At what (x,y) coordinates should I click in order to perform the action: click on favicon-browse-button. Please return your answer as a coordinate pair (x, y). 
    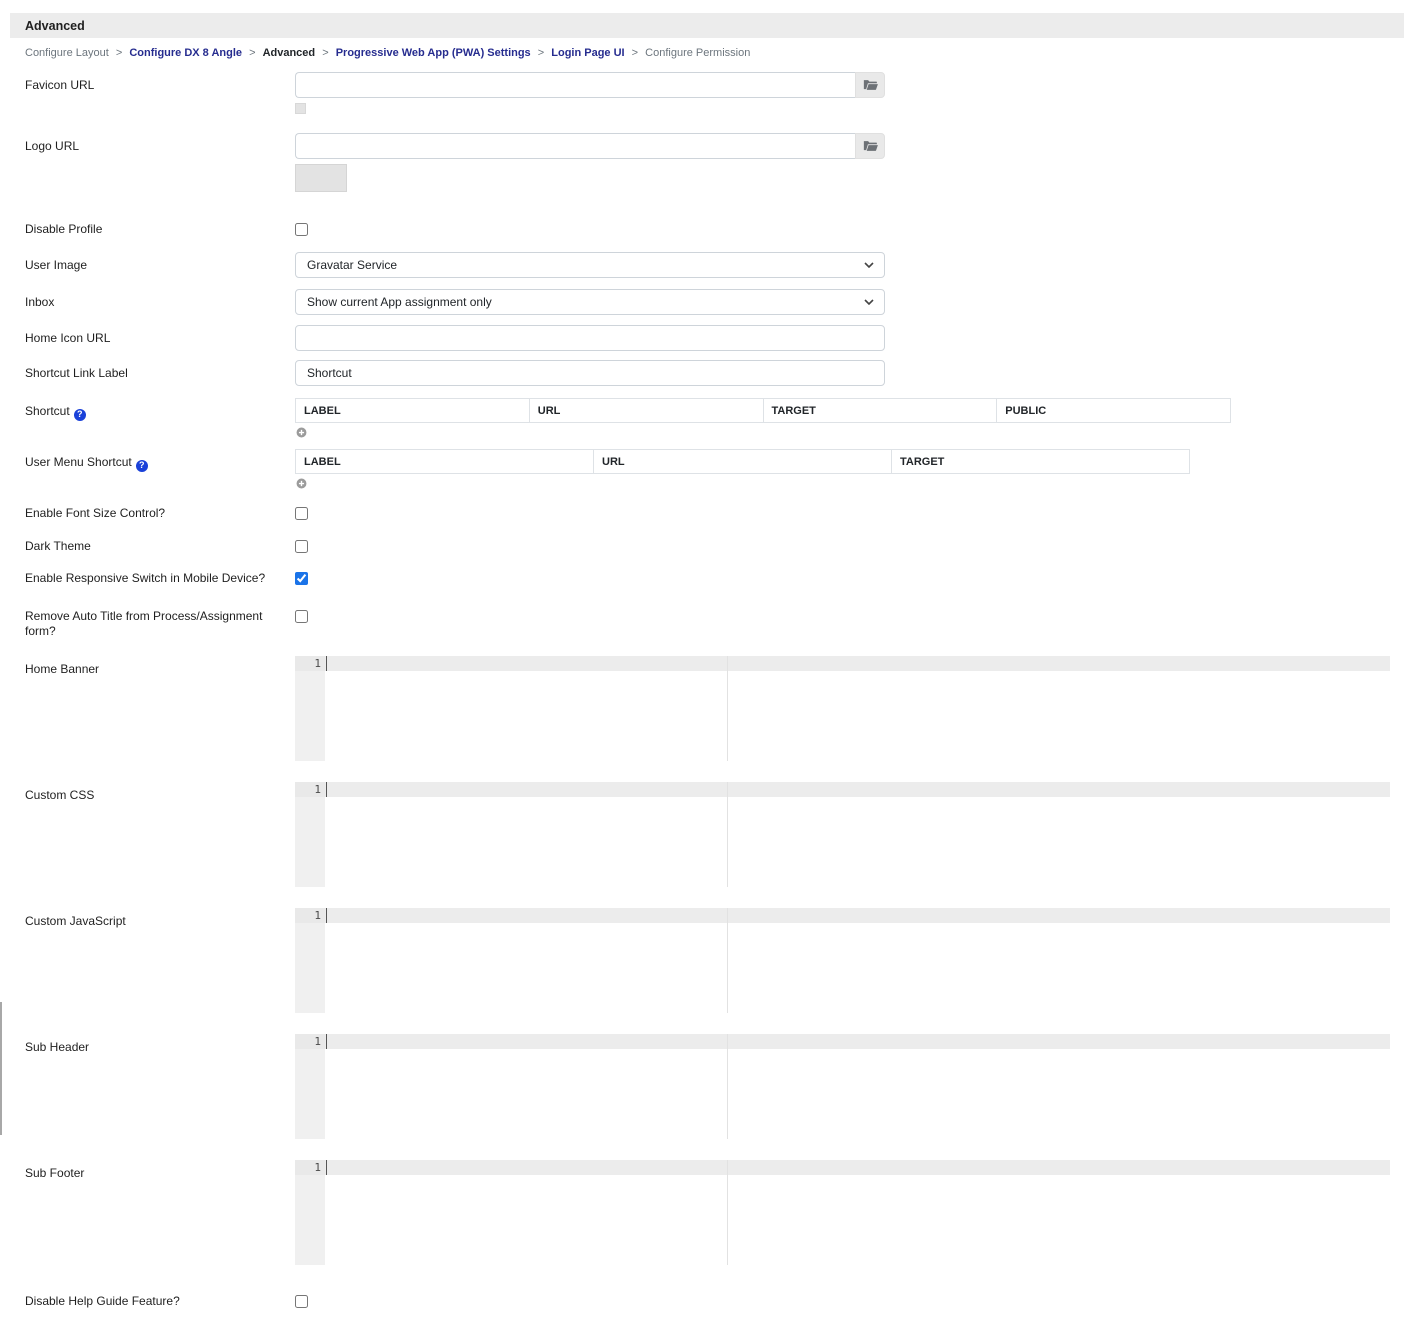
    Looking at the image, I should click on (870, 85).